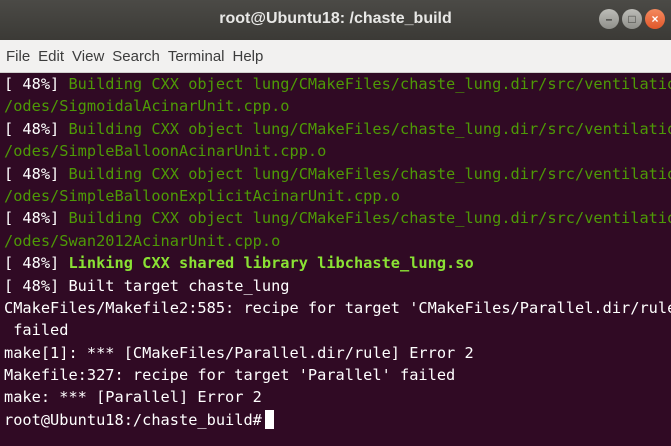  What do you see at coordinates (337, 420) in the screenshot?
I see `prompt-line: root@Ubuntu18:/chaste_build#` at bounding box center [337, 420].